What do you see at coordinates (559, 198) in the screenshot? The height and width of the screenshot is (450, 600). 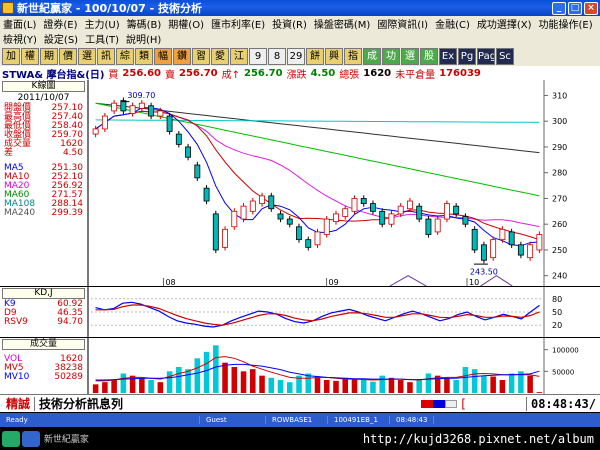 I see `price-tick-label: 270` at bounding box center [559, 198].